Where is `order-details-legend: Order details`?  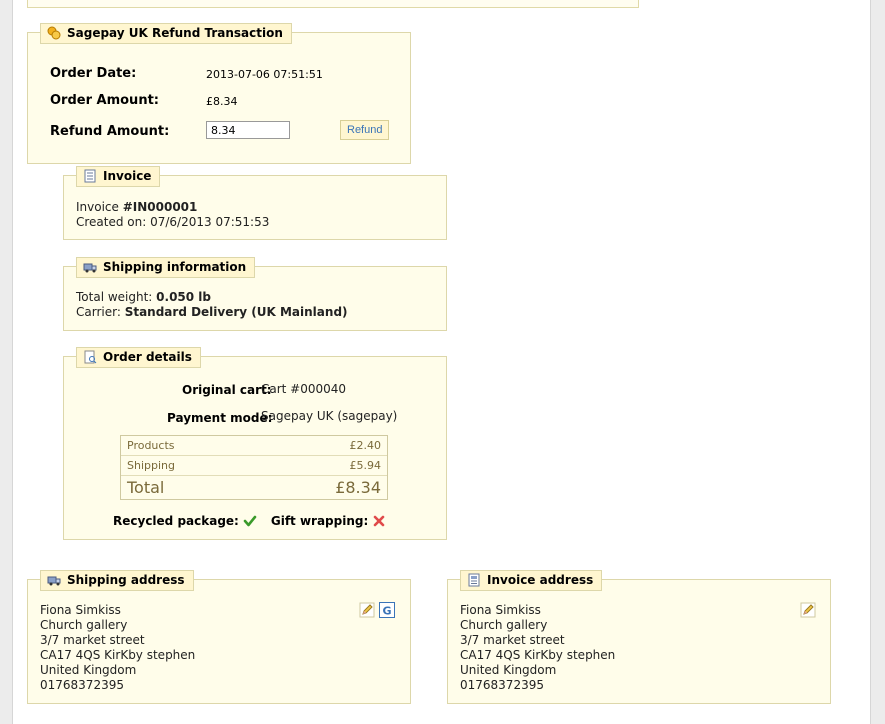
order-details-legend: Order details is located at coordinates (138, 357).